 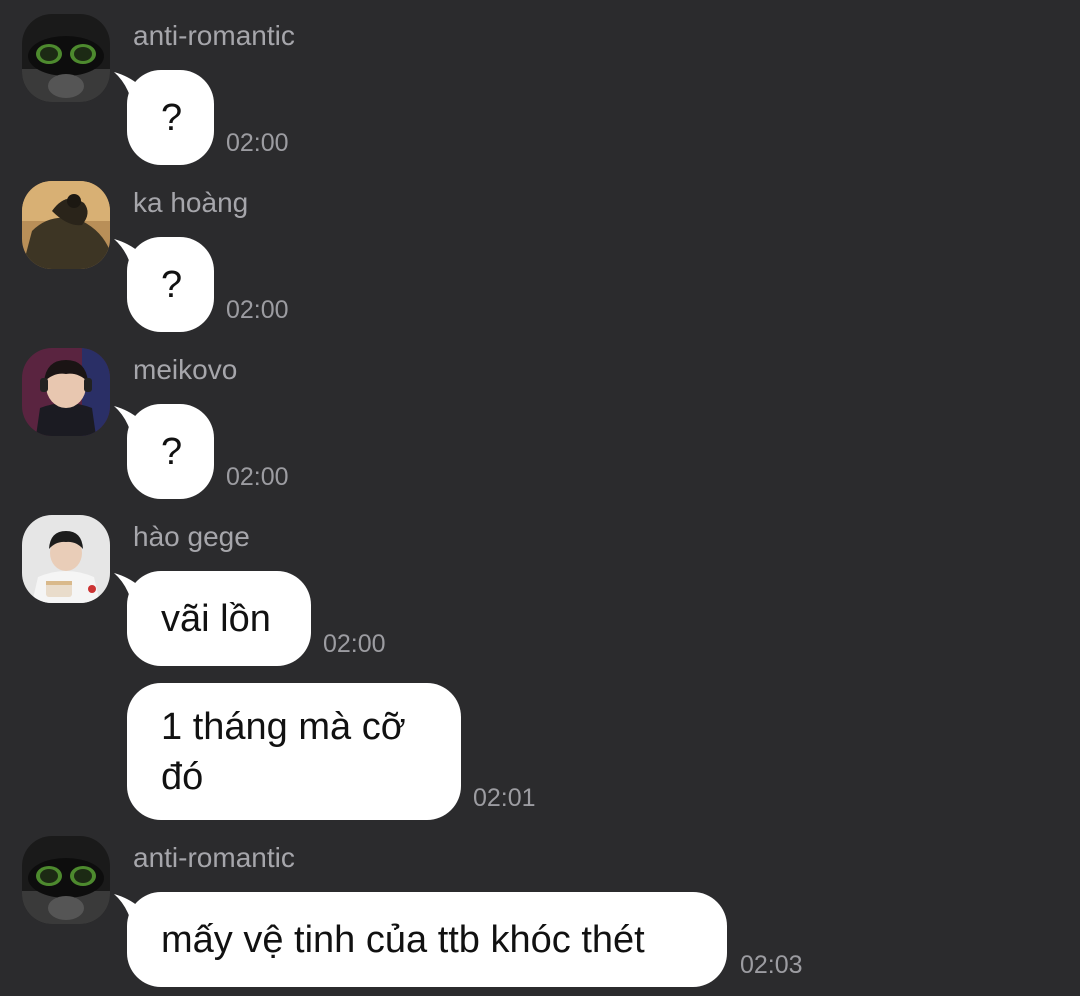 I want to click on message-timestamp: 02:03, so click(x=771, y=965).